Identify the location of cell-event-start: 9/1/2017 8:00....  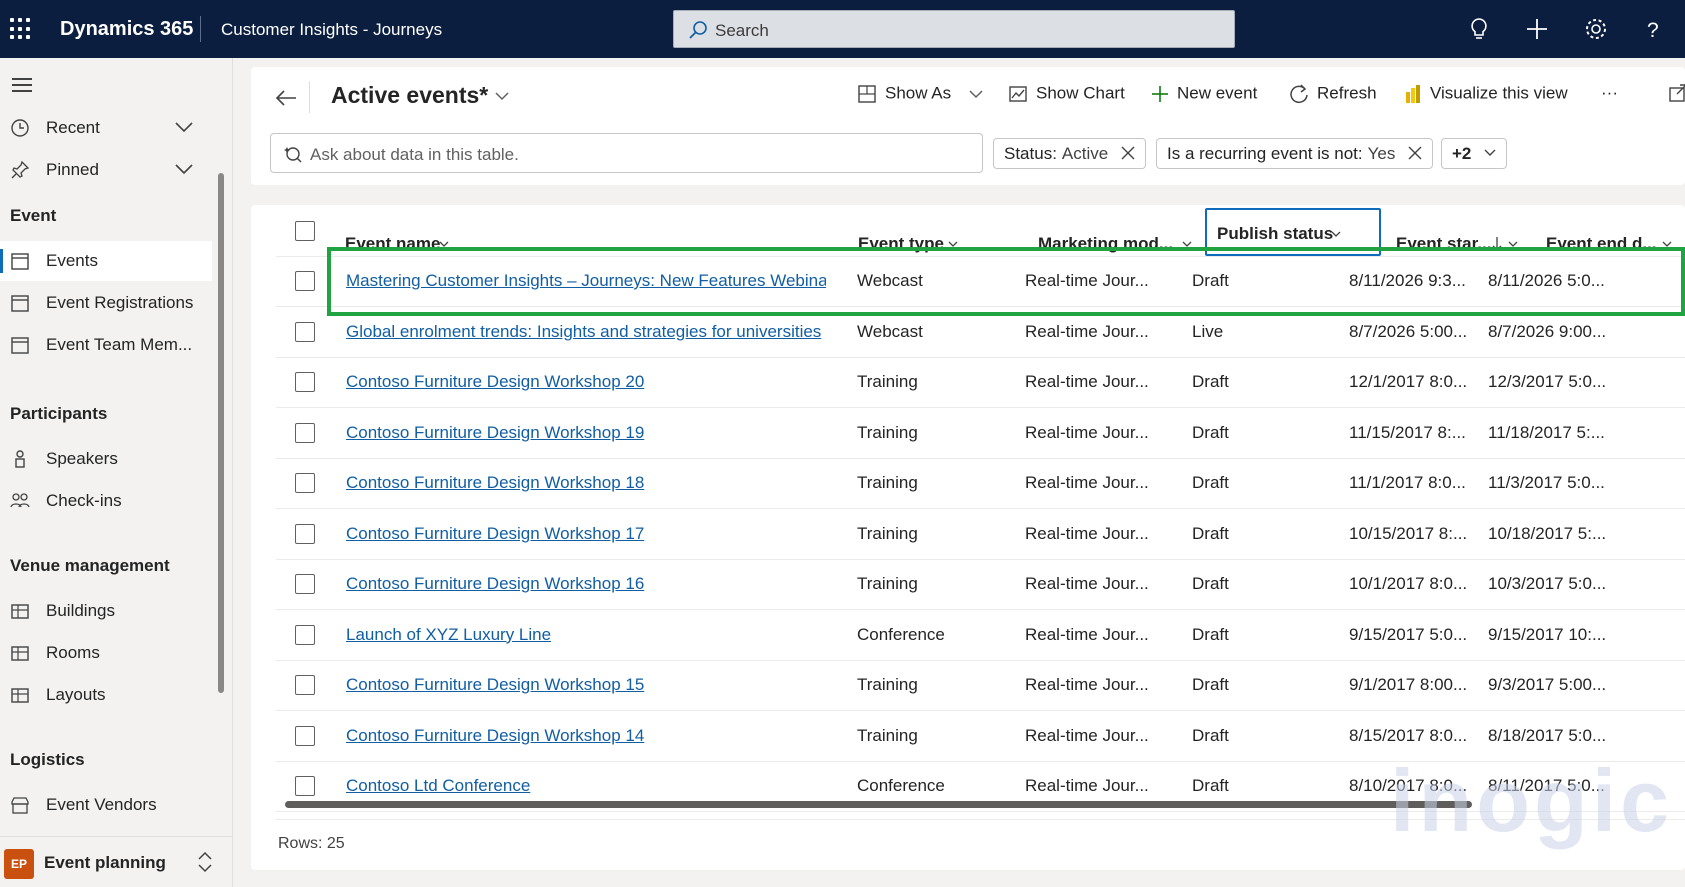
(1408, 684).